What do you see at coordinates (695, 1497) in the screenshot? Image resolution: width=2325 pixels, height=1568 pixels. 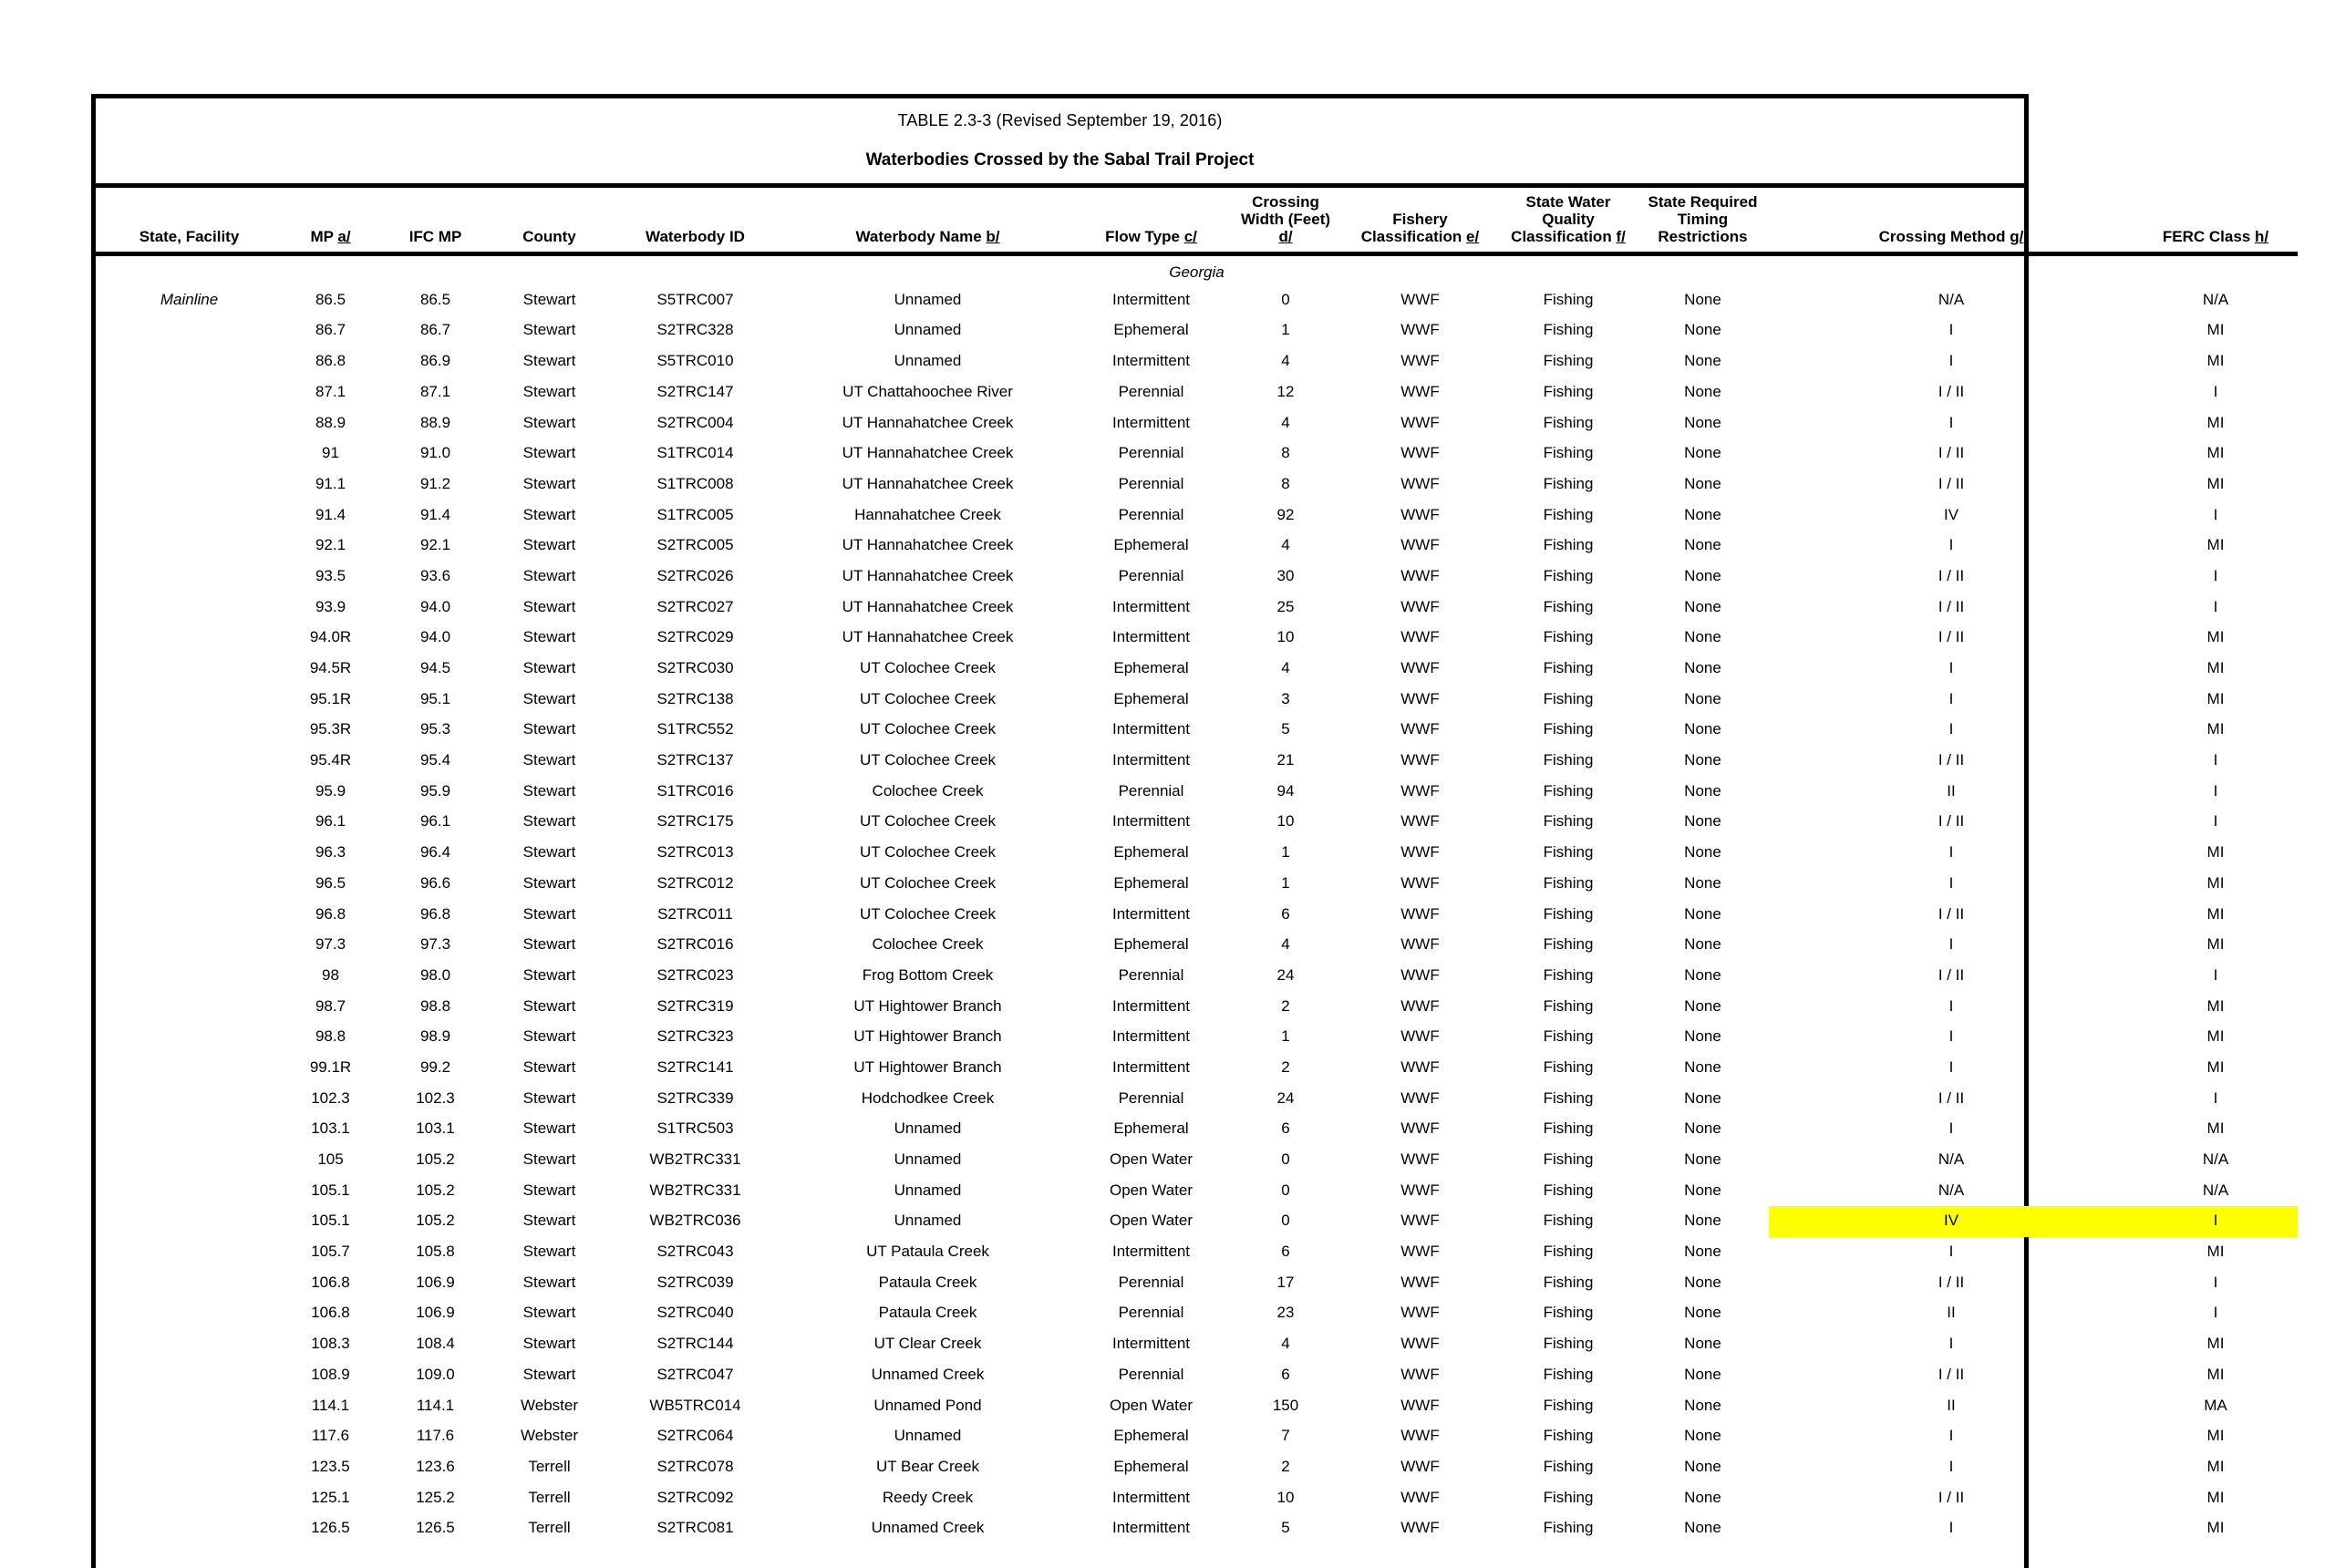 I see `cell-waterbody-id: S2TRC092` at bounding box center [695, 1497].